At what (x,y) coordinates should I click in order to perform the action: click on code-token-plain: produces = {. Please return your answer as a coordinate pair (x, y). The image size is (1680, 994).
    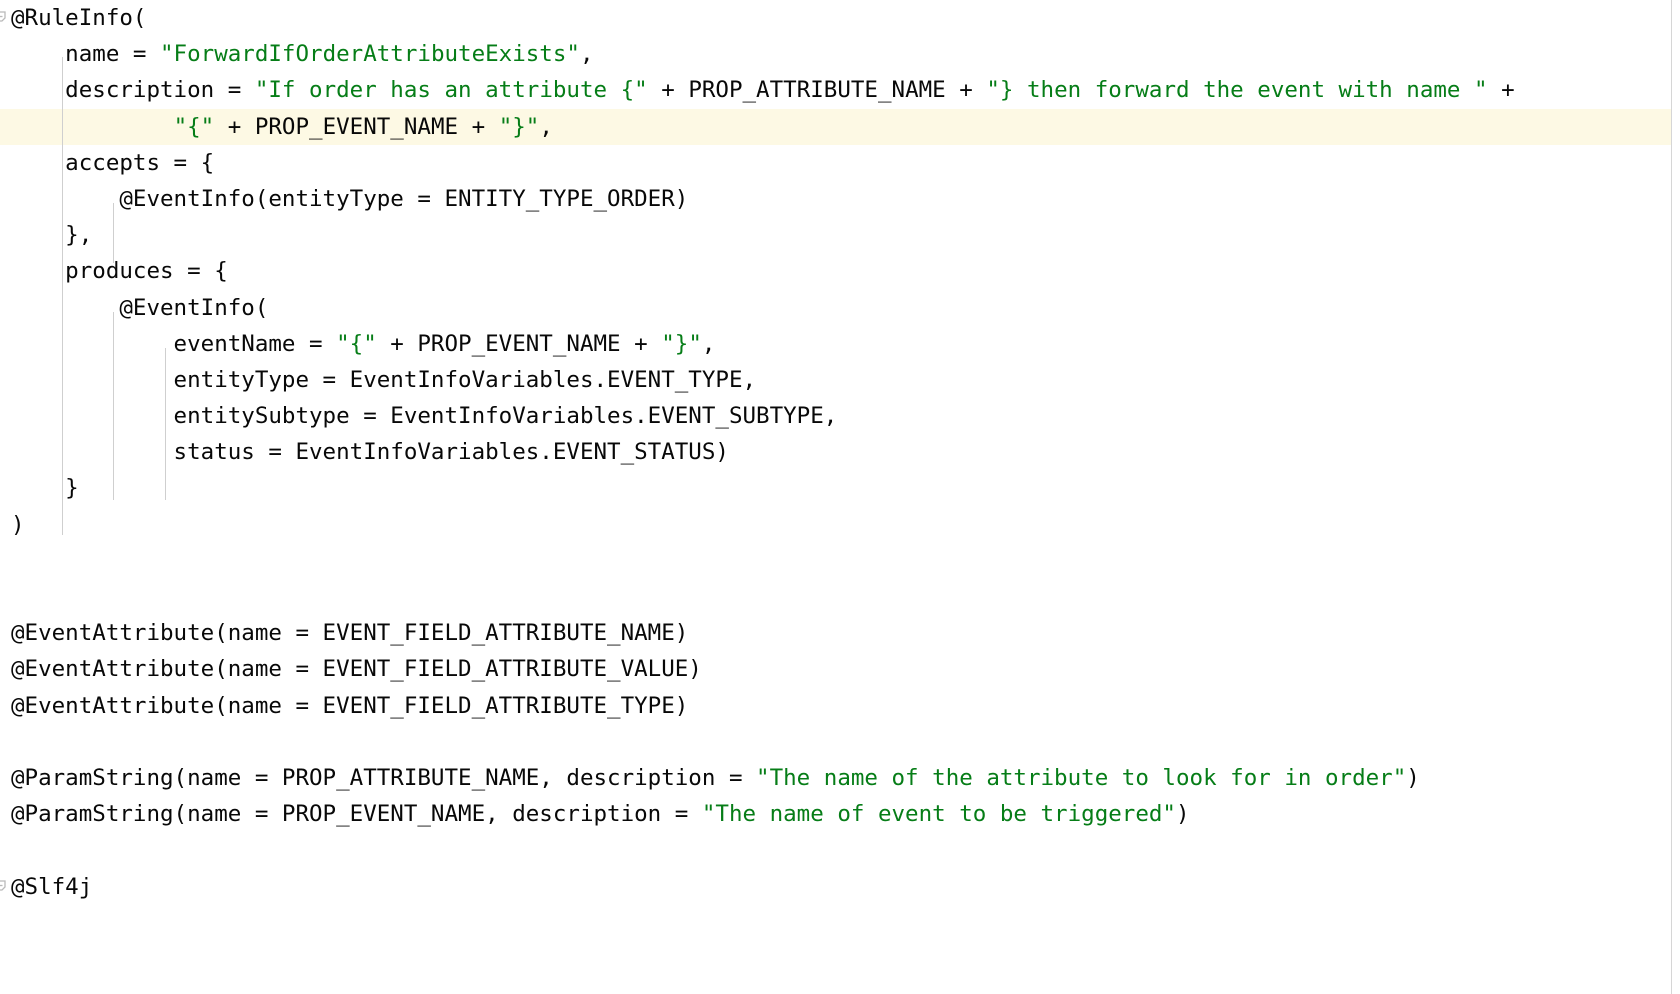
    Looking at the image, I should click on (119, 271).